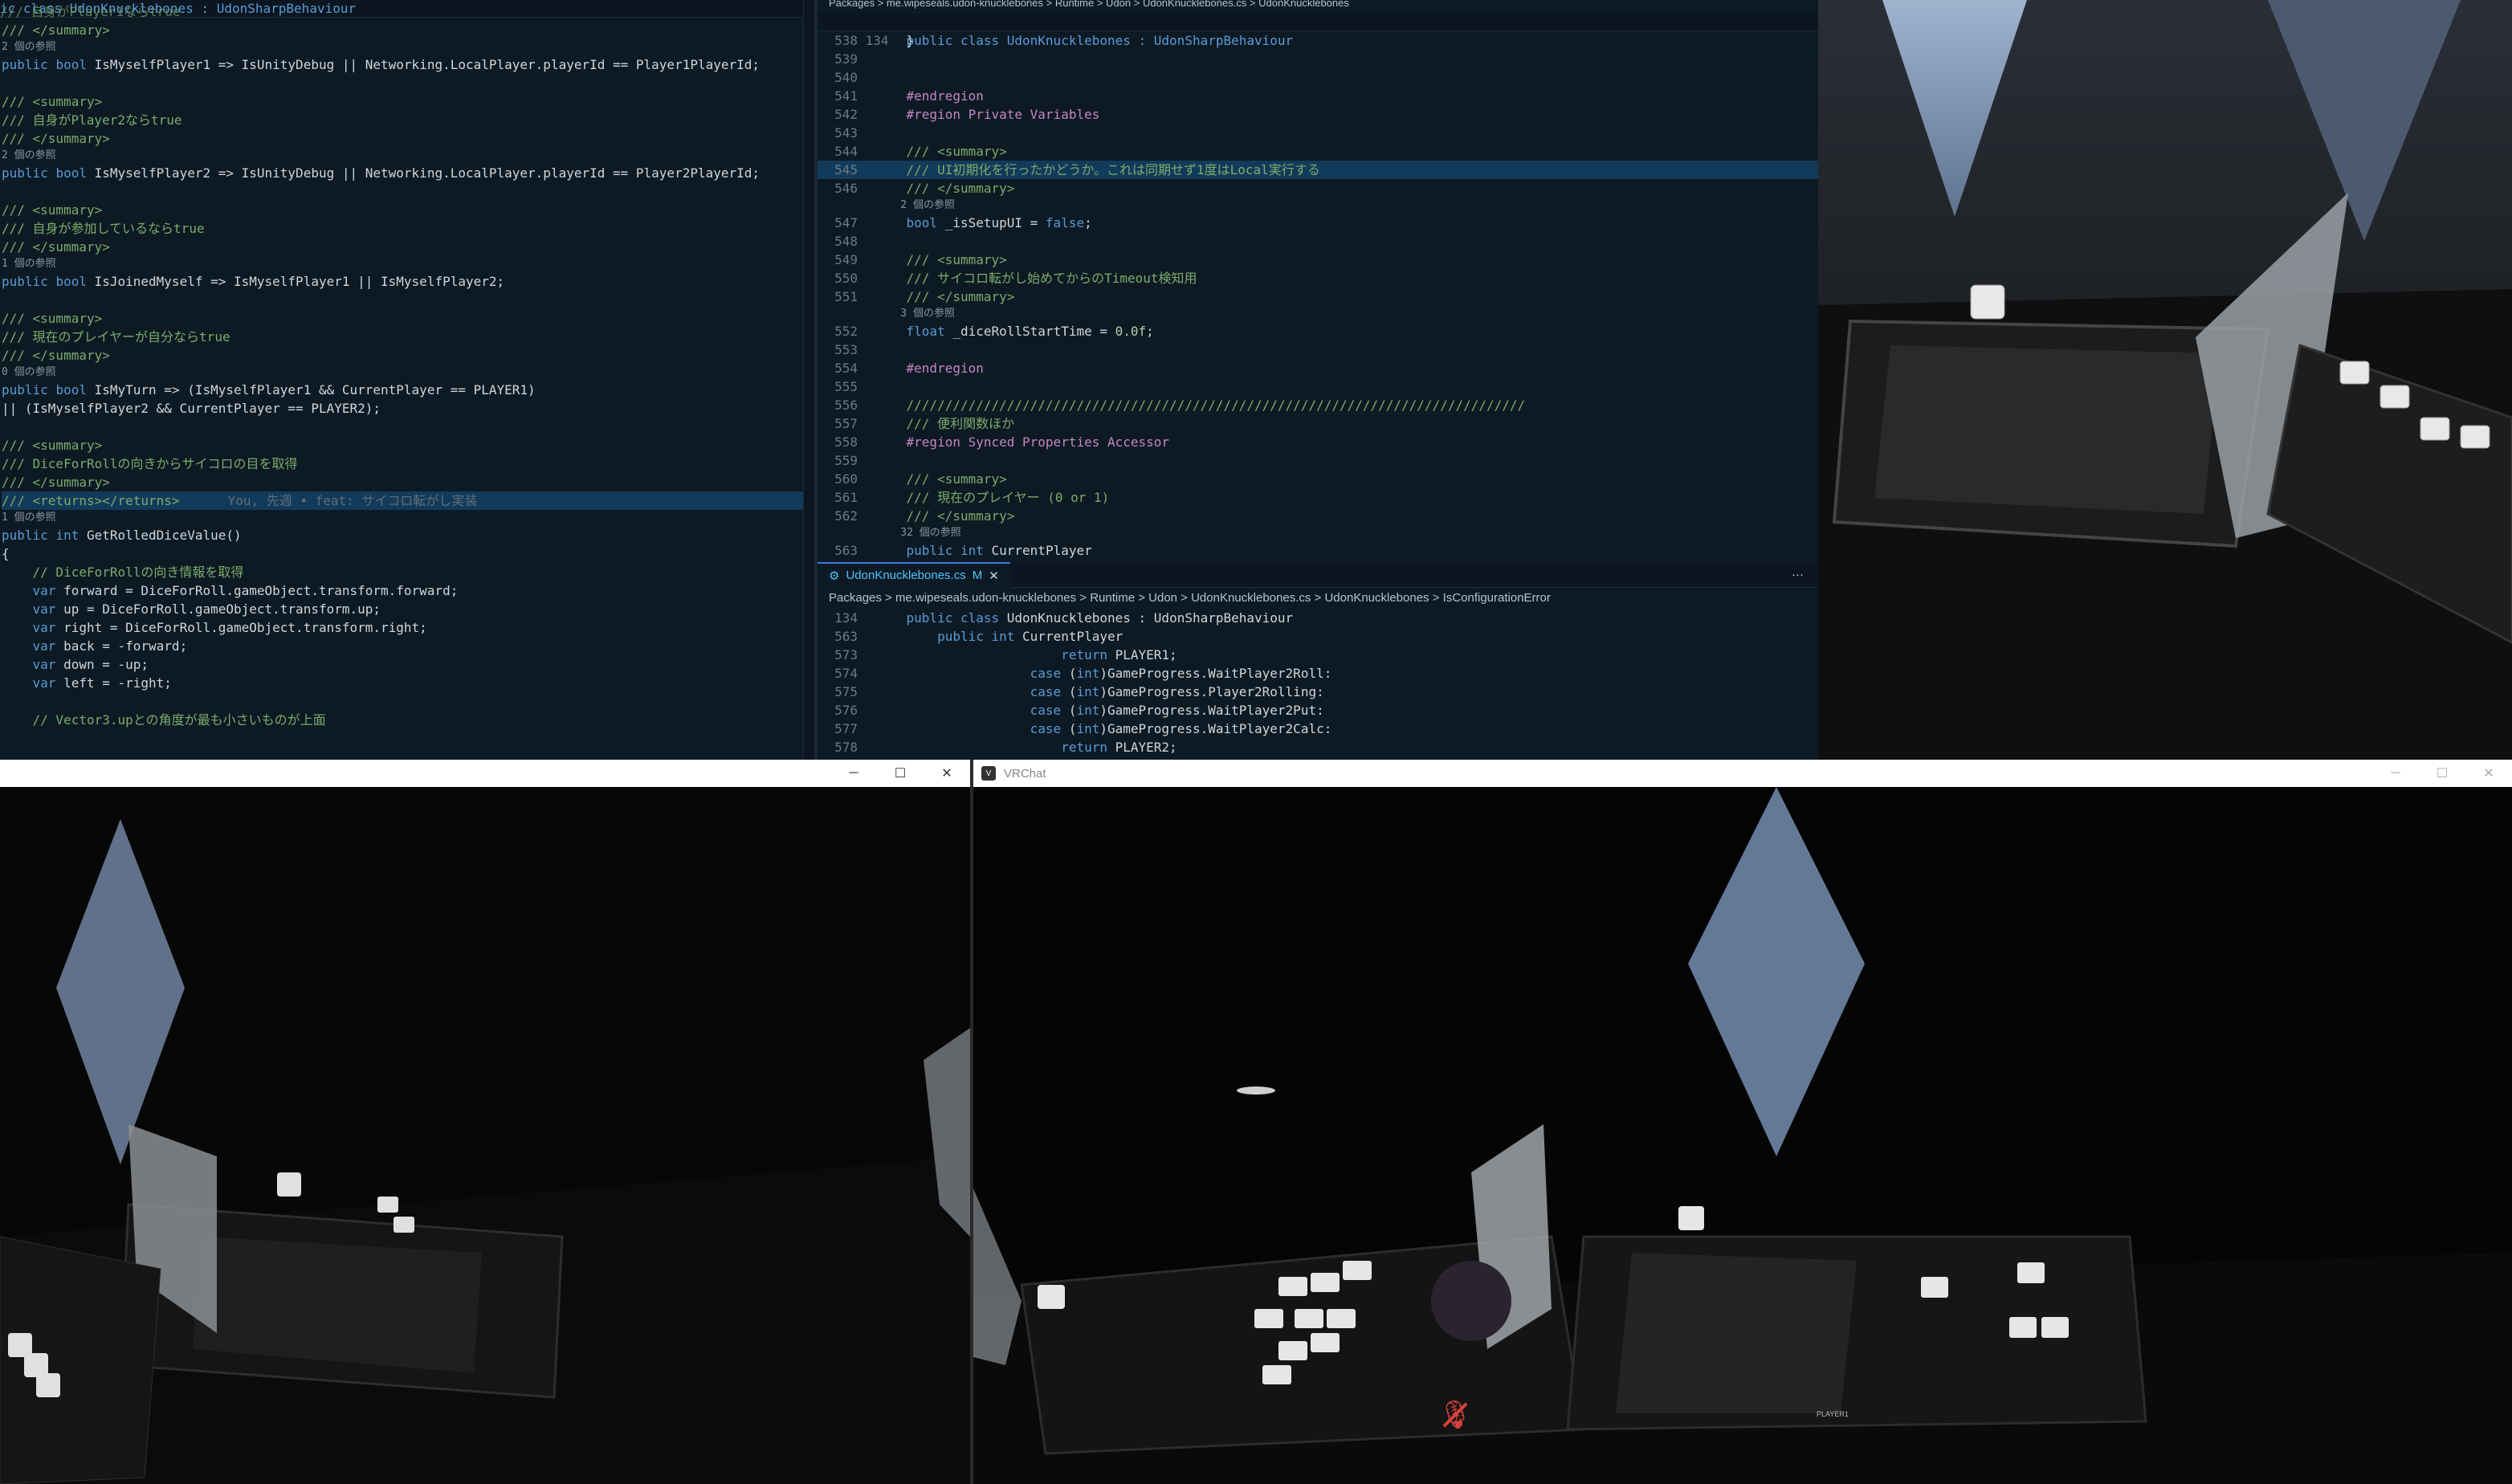  What do you see at coordinates (123, 572) in the screenshot?
I see `code-line: // DiceForRollの向き情報を取得` at bounding box center [123, 572].